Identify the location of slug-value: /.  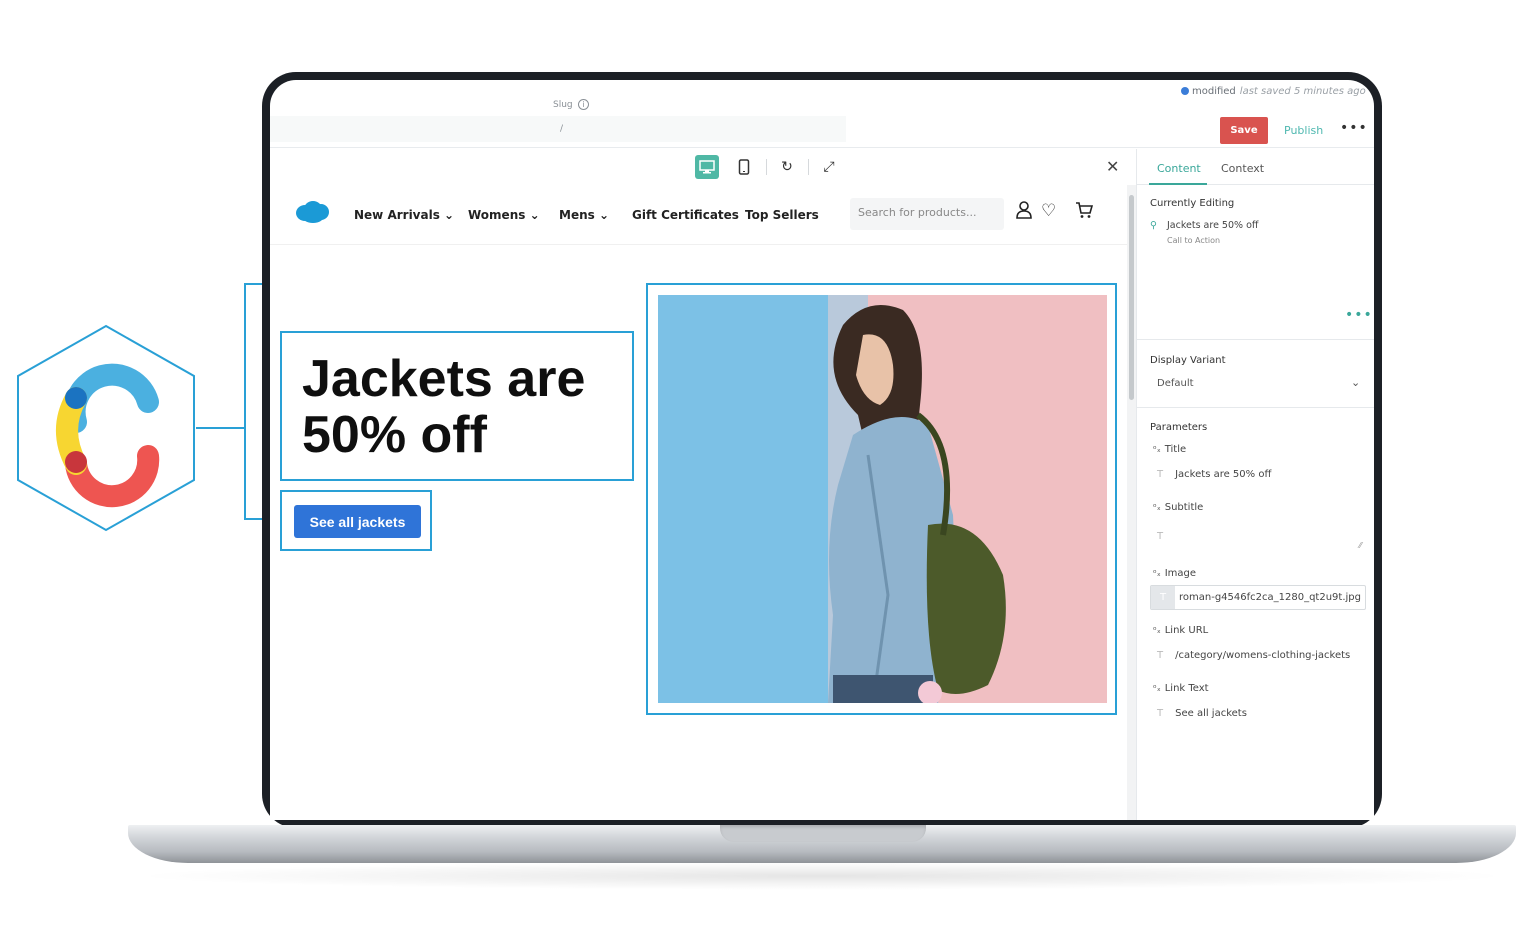
(562, 129).